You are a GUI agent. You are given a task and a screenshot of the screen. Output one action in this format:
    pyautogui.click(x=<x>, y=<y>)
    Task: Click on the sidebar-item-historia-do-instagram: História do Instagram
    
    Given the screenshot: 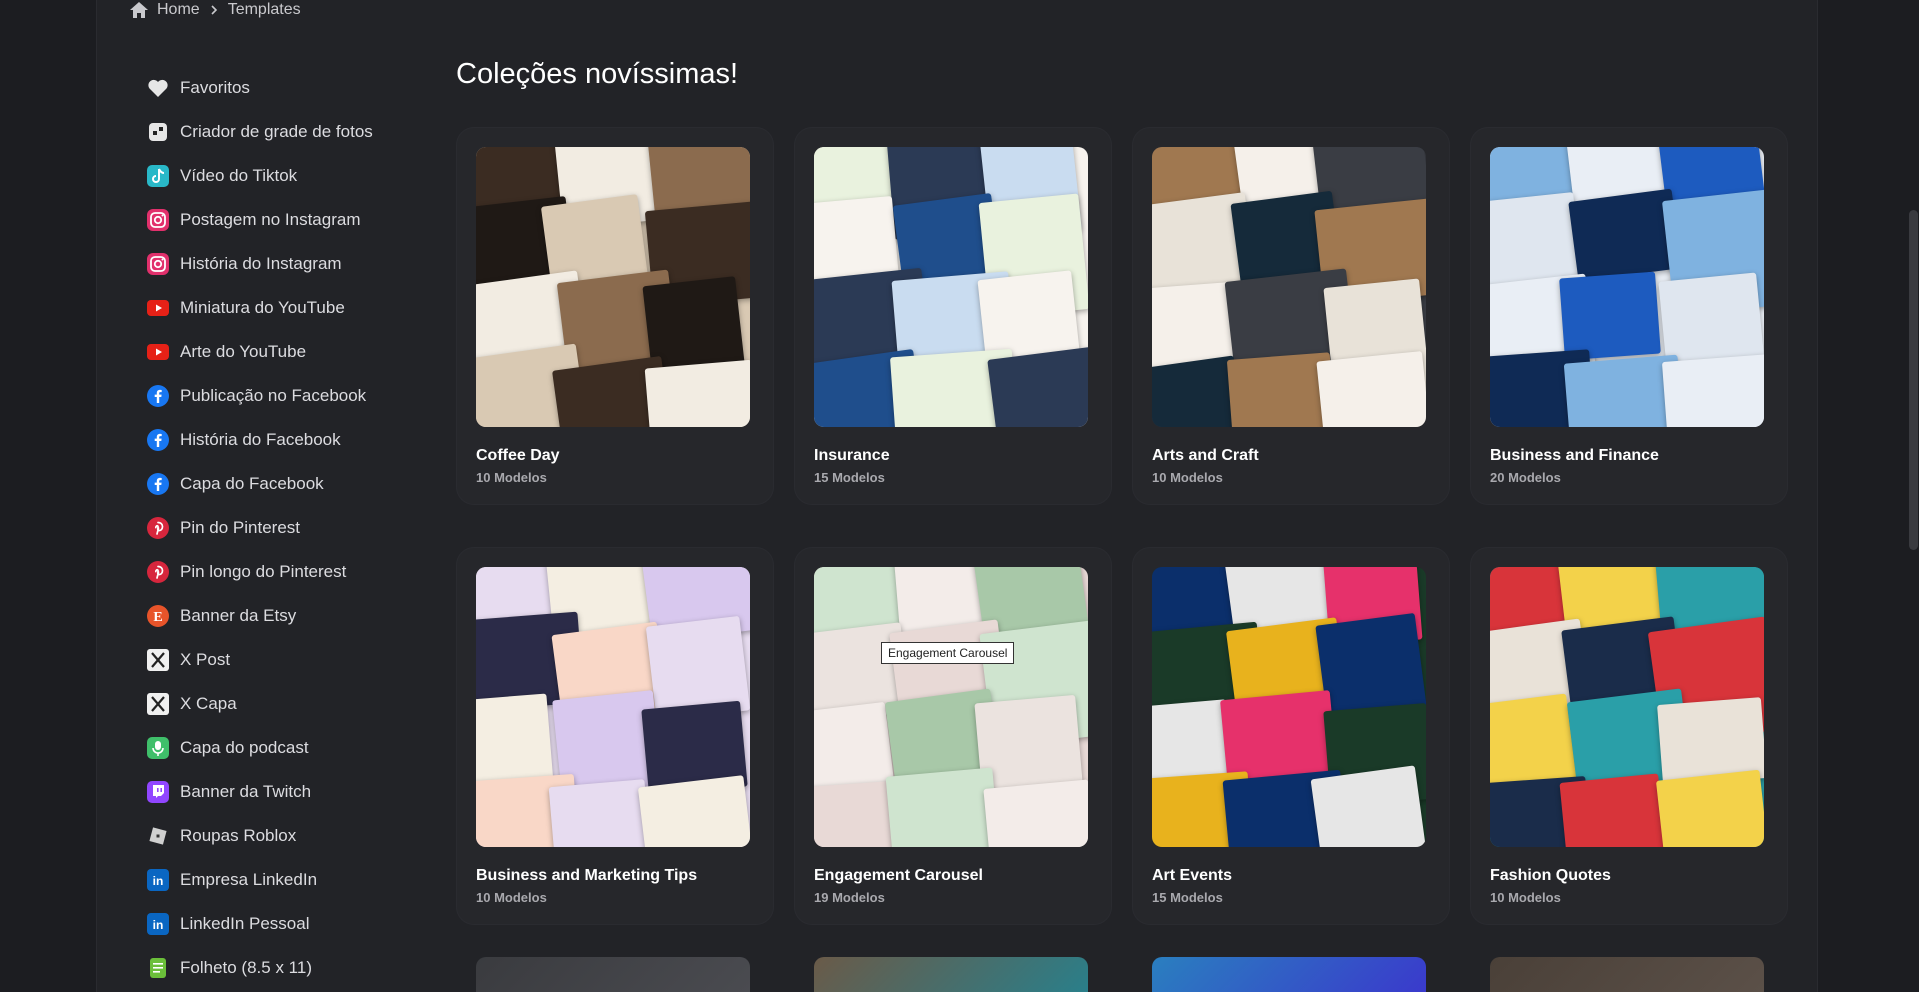 What is the action you would take?
    pyautogui.click(x=296, y=264)
    